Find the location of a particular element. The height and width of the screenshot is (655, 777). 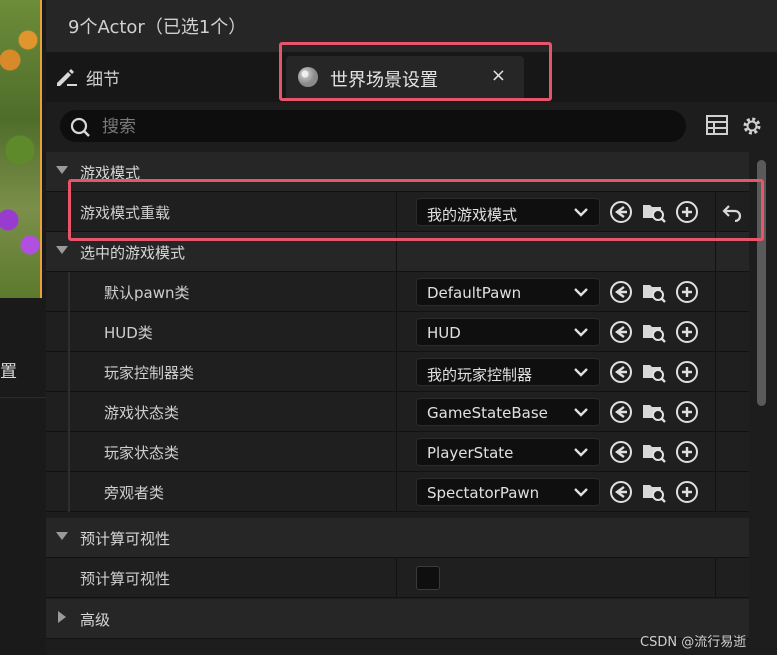

viewport-preview is located at coordinates (21, 149).